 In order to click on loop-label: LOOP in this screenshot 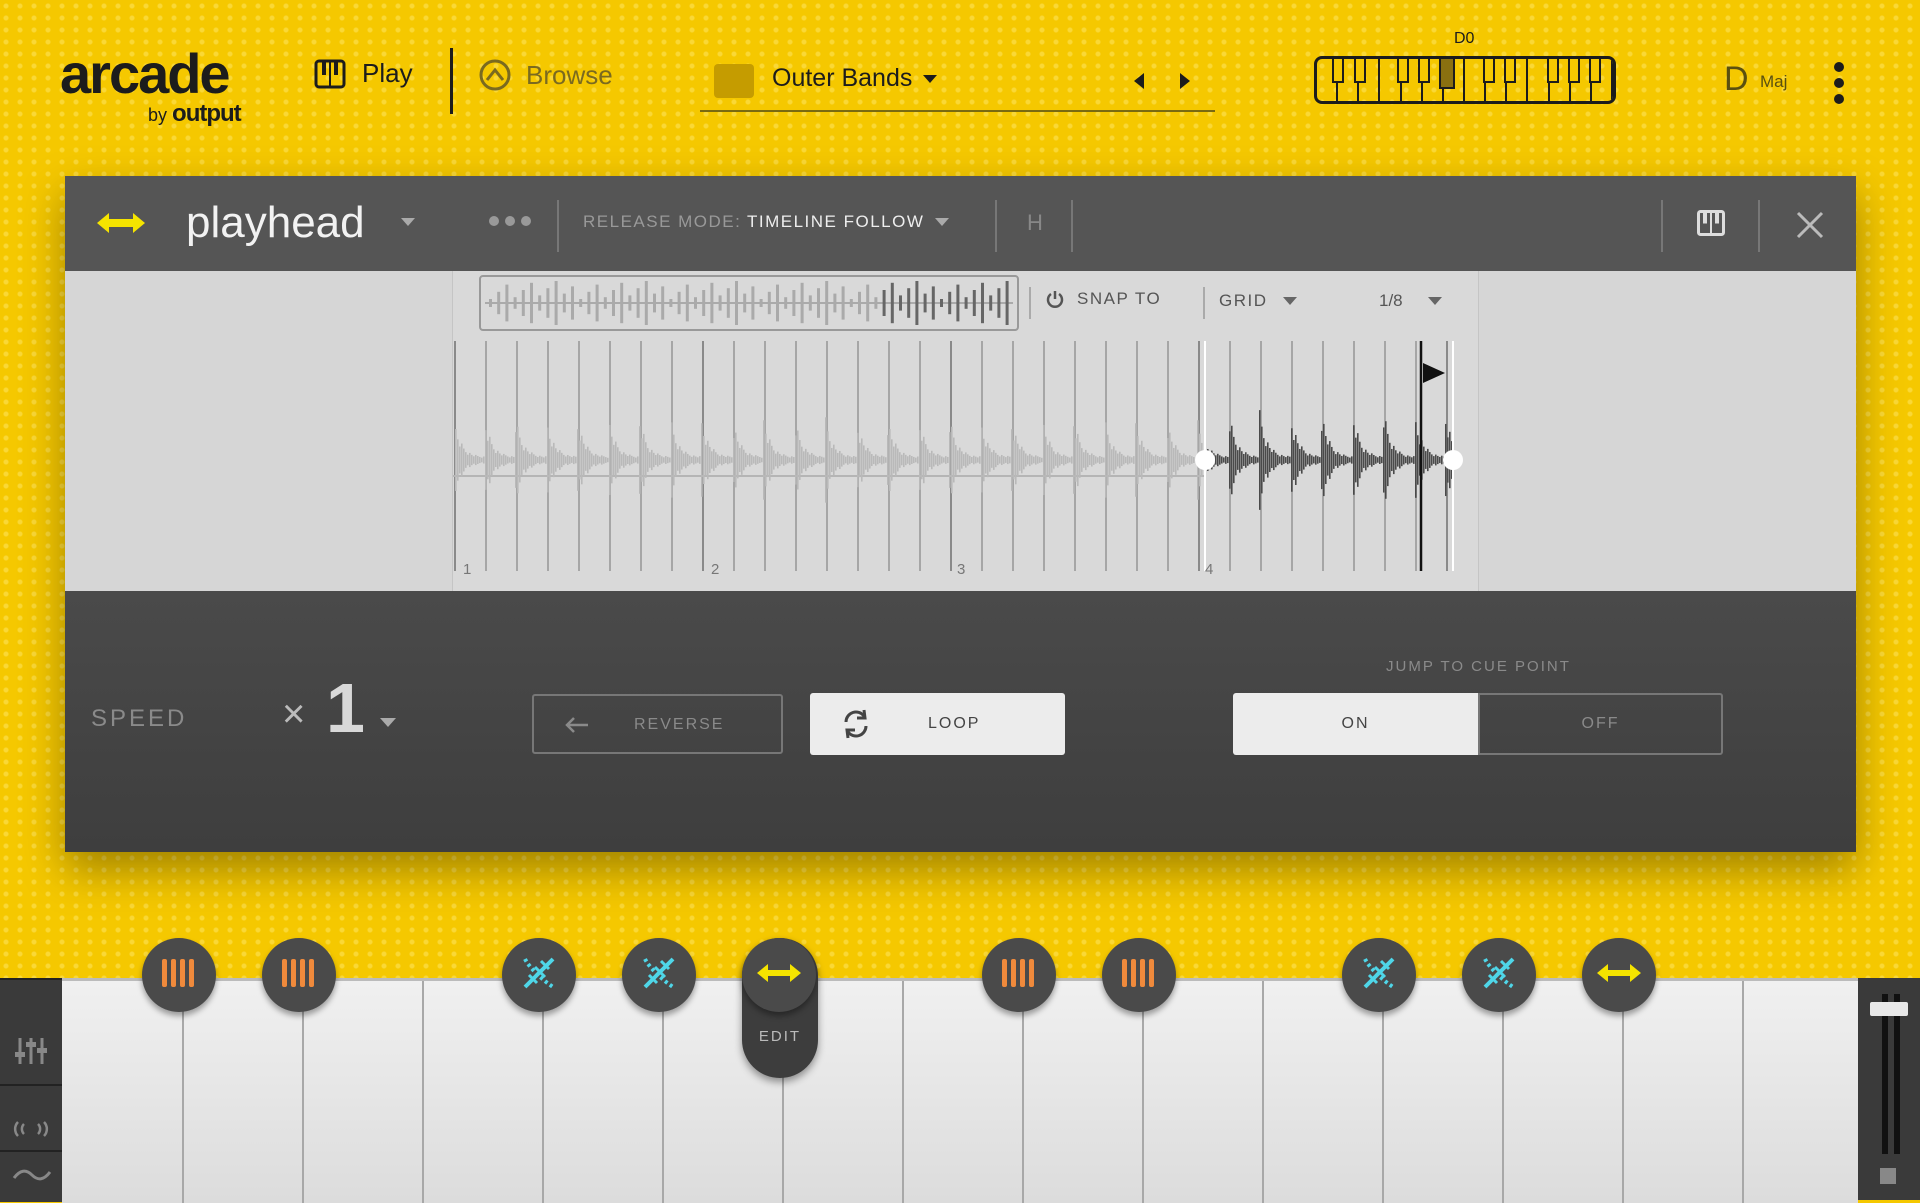, I will do `click(954, 723)`.